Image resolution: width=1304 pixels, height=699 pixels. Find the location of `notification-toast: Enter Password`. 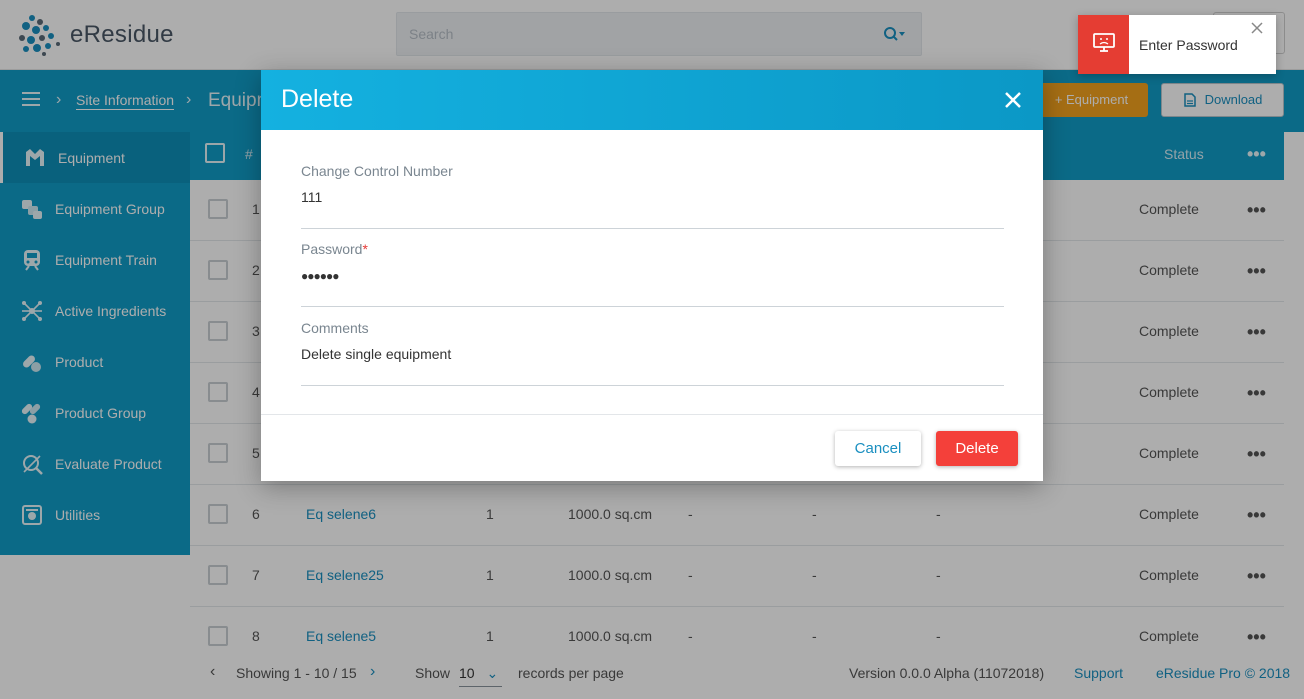

notification-toast: Enter Password is located at coordinates (1177, 44).